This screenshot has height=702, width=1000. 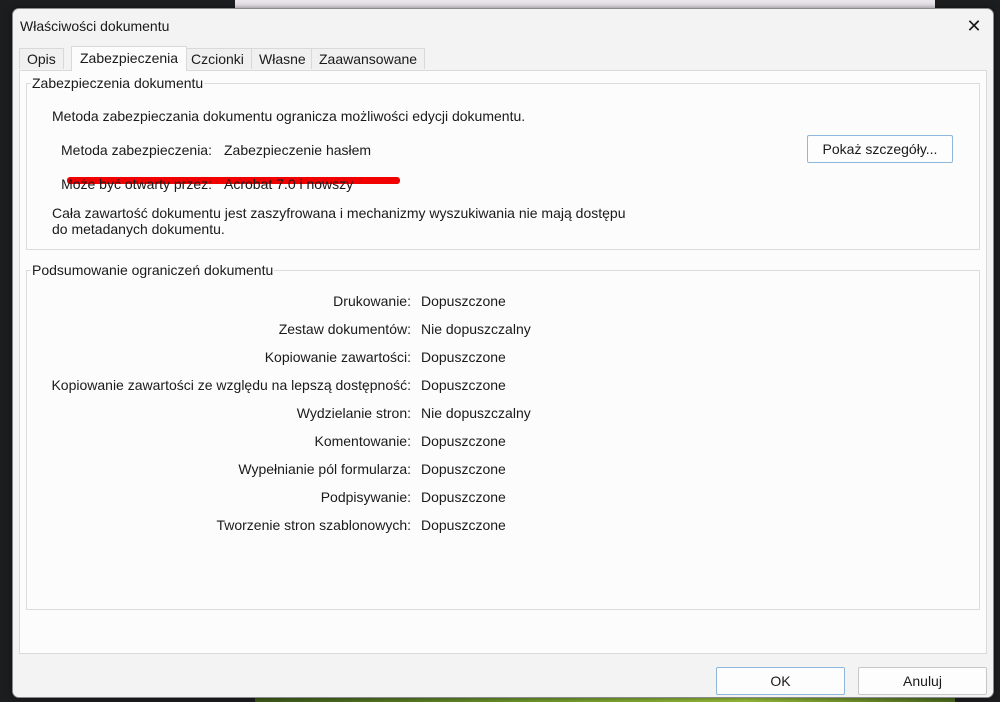 What do you see at coordinates (372, 301) in the screenshot?
I see `restriction-label: Drukowanie:` at bounding box center [372, 301].